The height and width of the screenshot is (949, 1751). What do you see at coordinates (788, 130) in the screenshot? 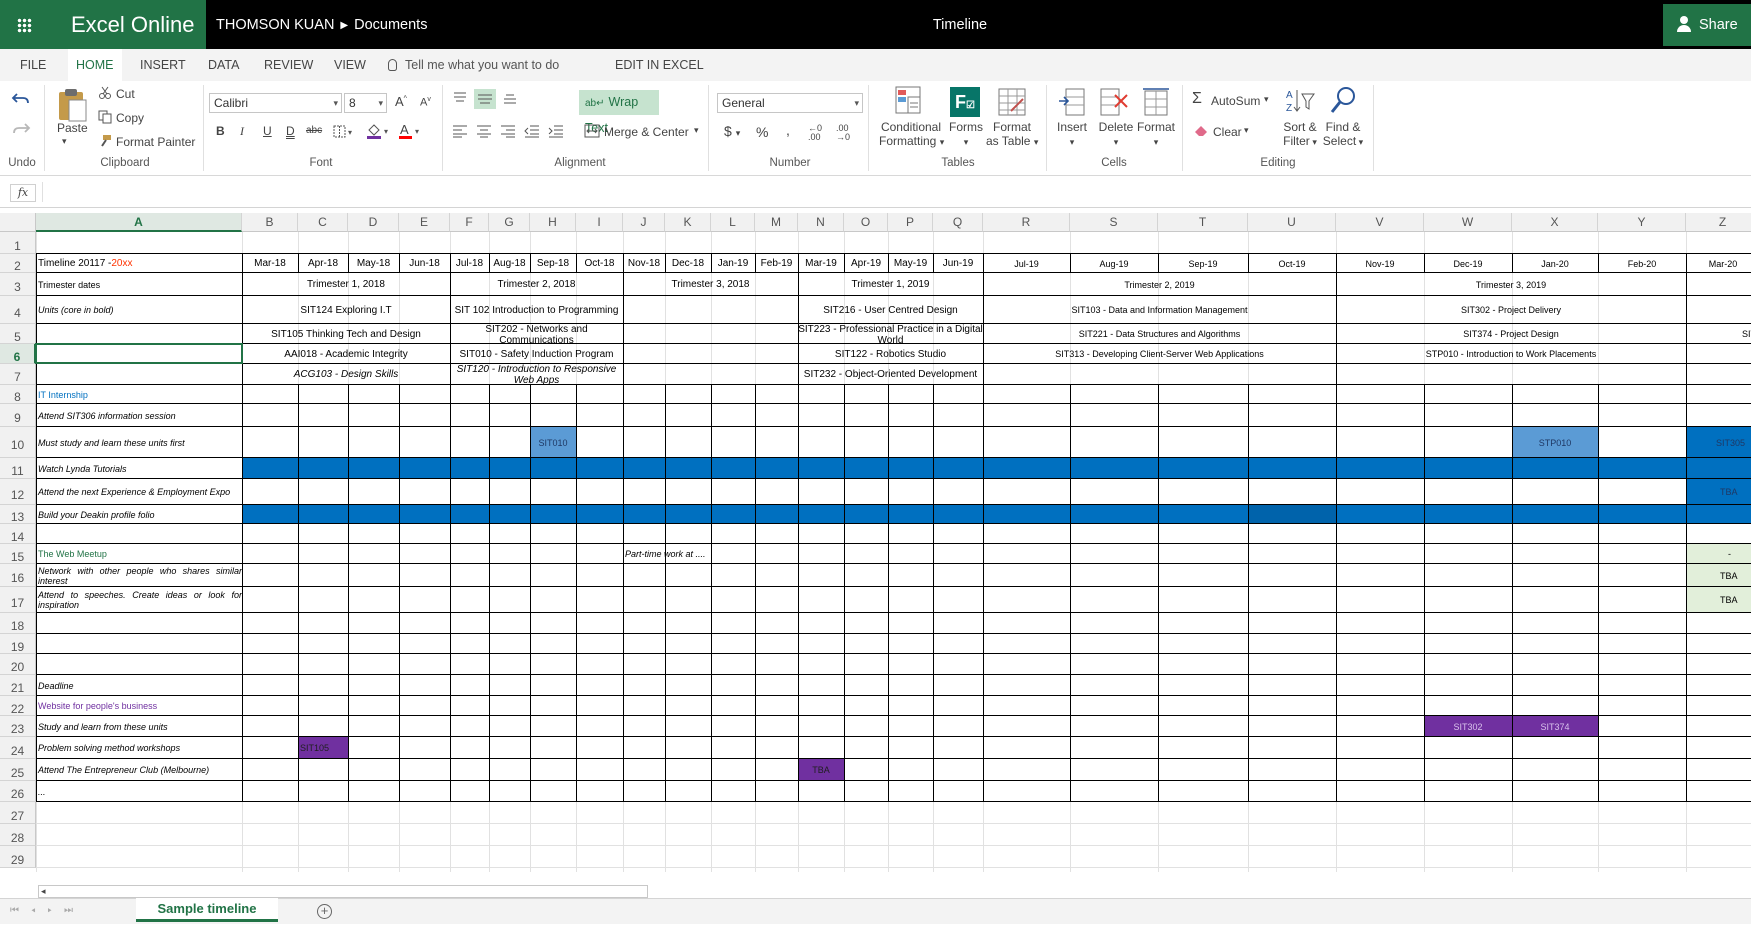
I see `comma-style-button: ,` at bounding box center [788, 130].